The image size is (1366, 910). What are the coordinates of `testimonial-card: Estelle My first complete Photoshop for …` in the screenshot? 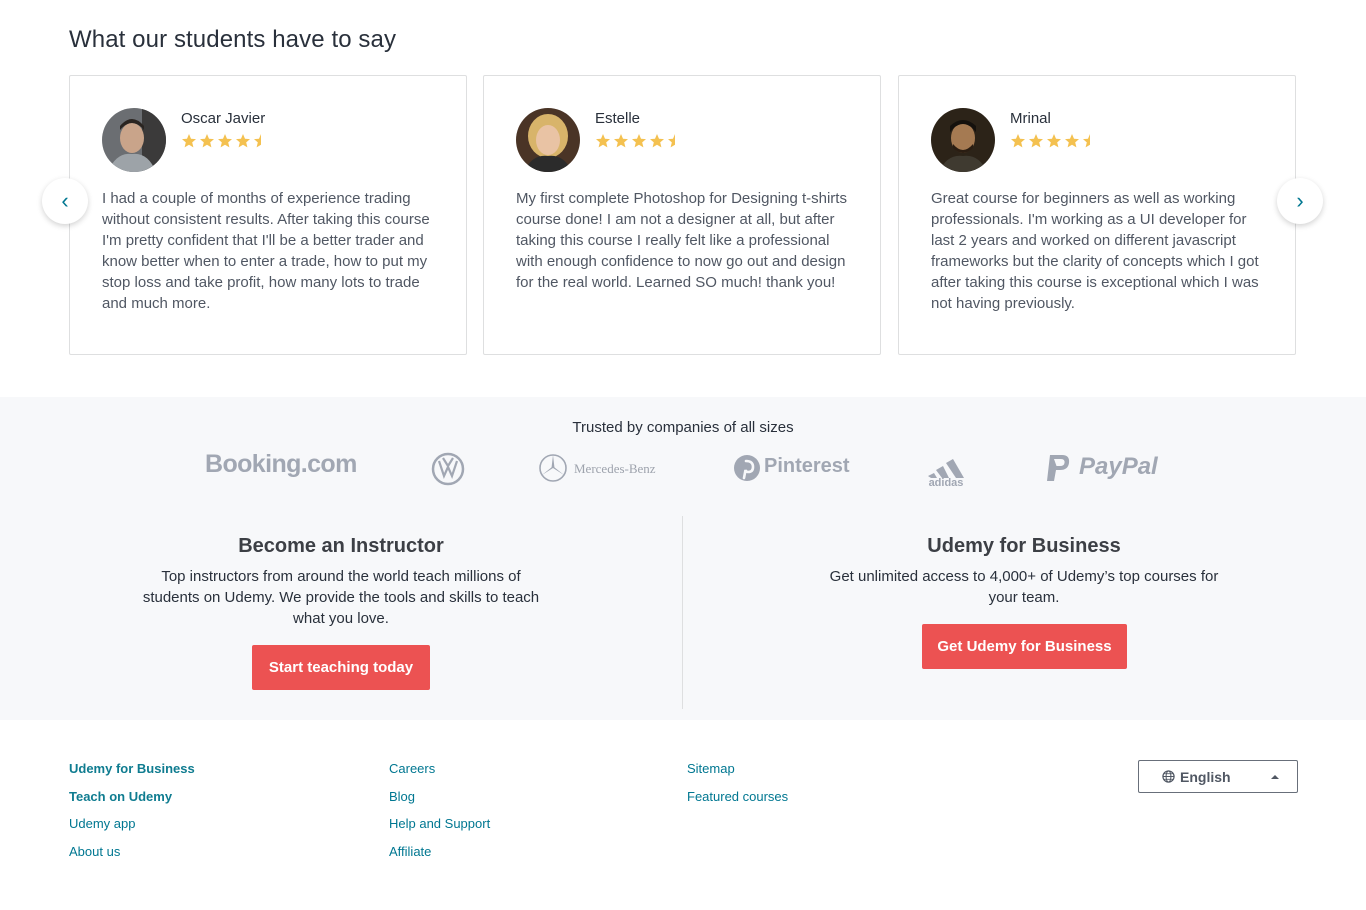 It's located at (682, 215).